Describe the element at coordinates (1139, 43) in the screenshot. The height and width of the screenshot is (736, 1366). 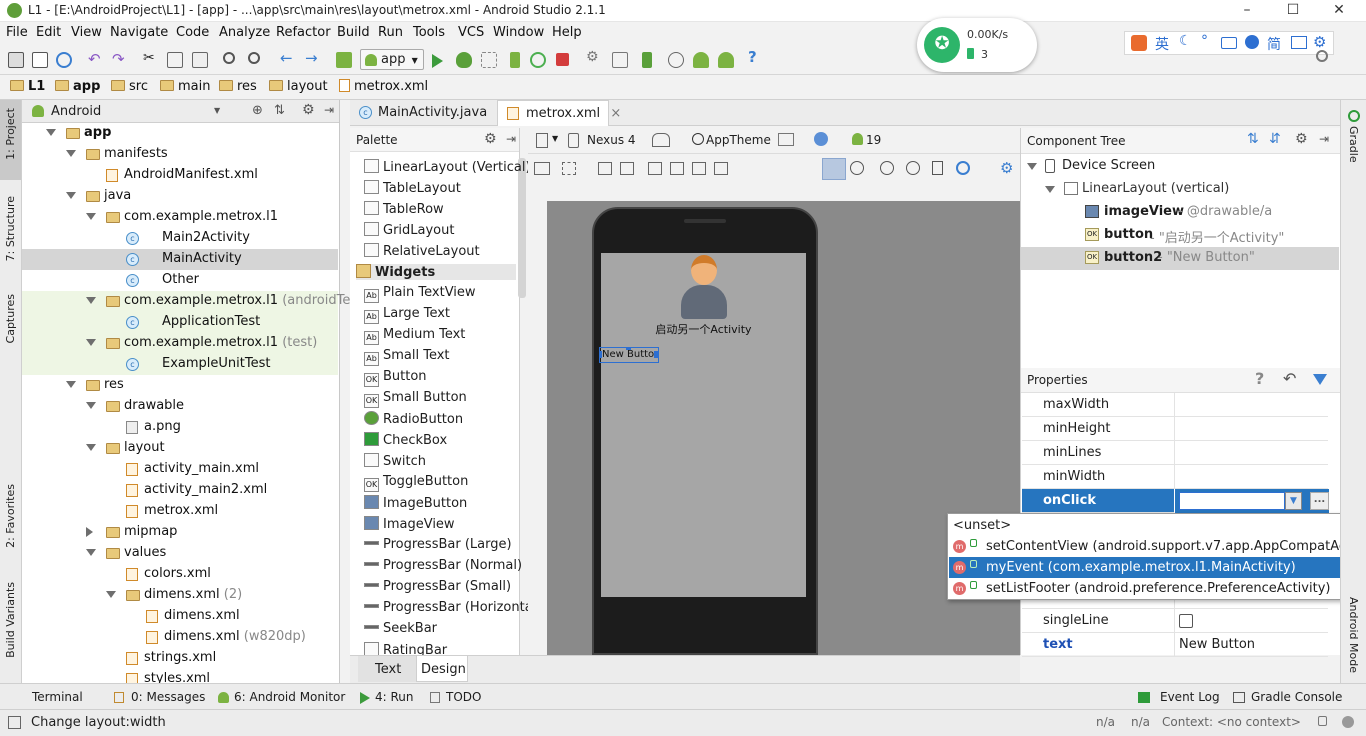
I see `sogou-icon` at that location.